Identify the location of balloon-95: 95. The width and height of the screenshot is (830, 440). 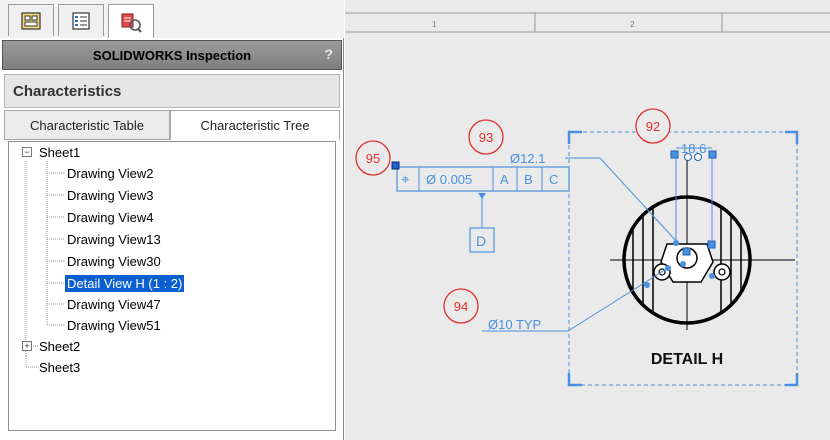
(373, 158).